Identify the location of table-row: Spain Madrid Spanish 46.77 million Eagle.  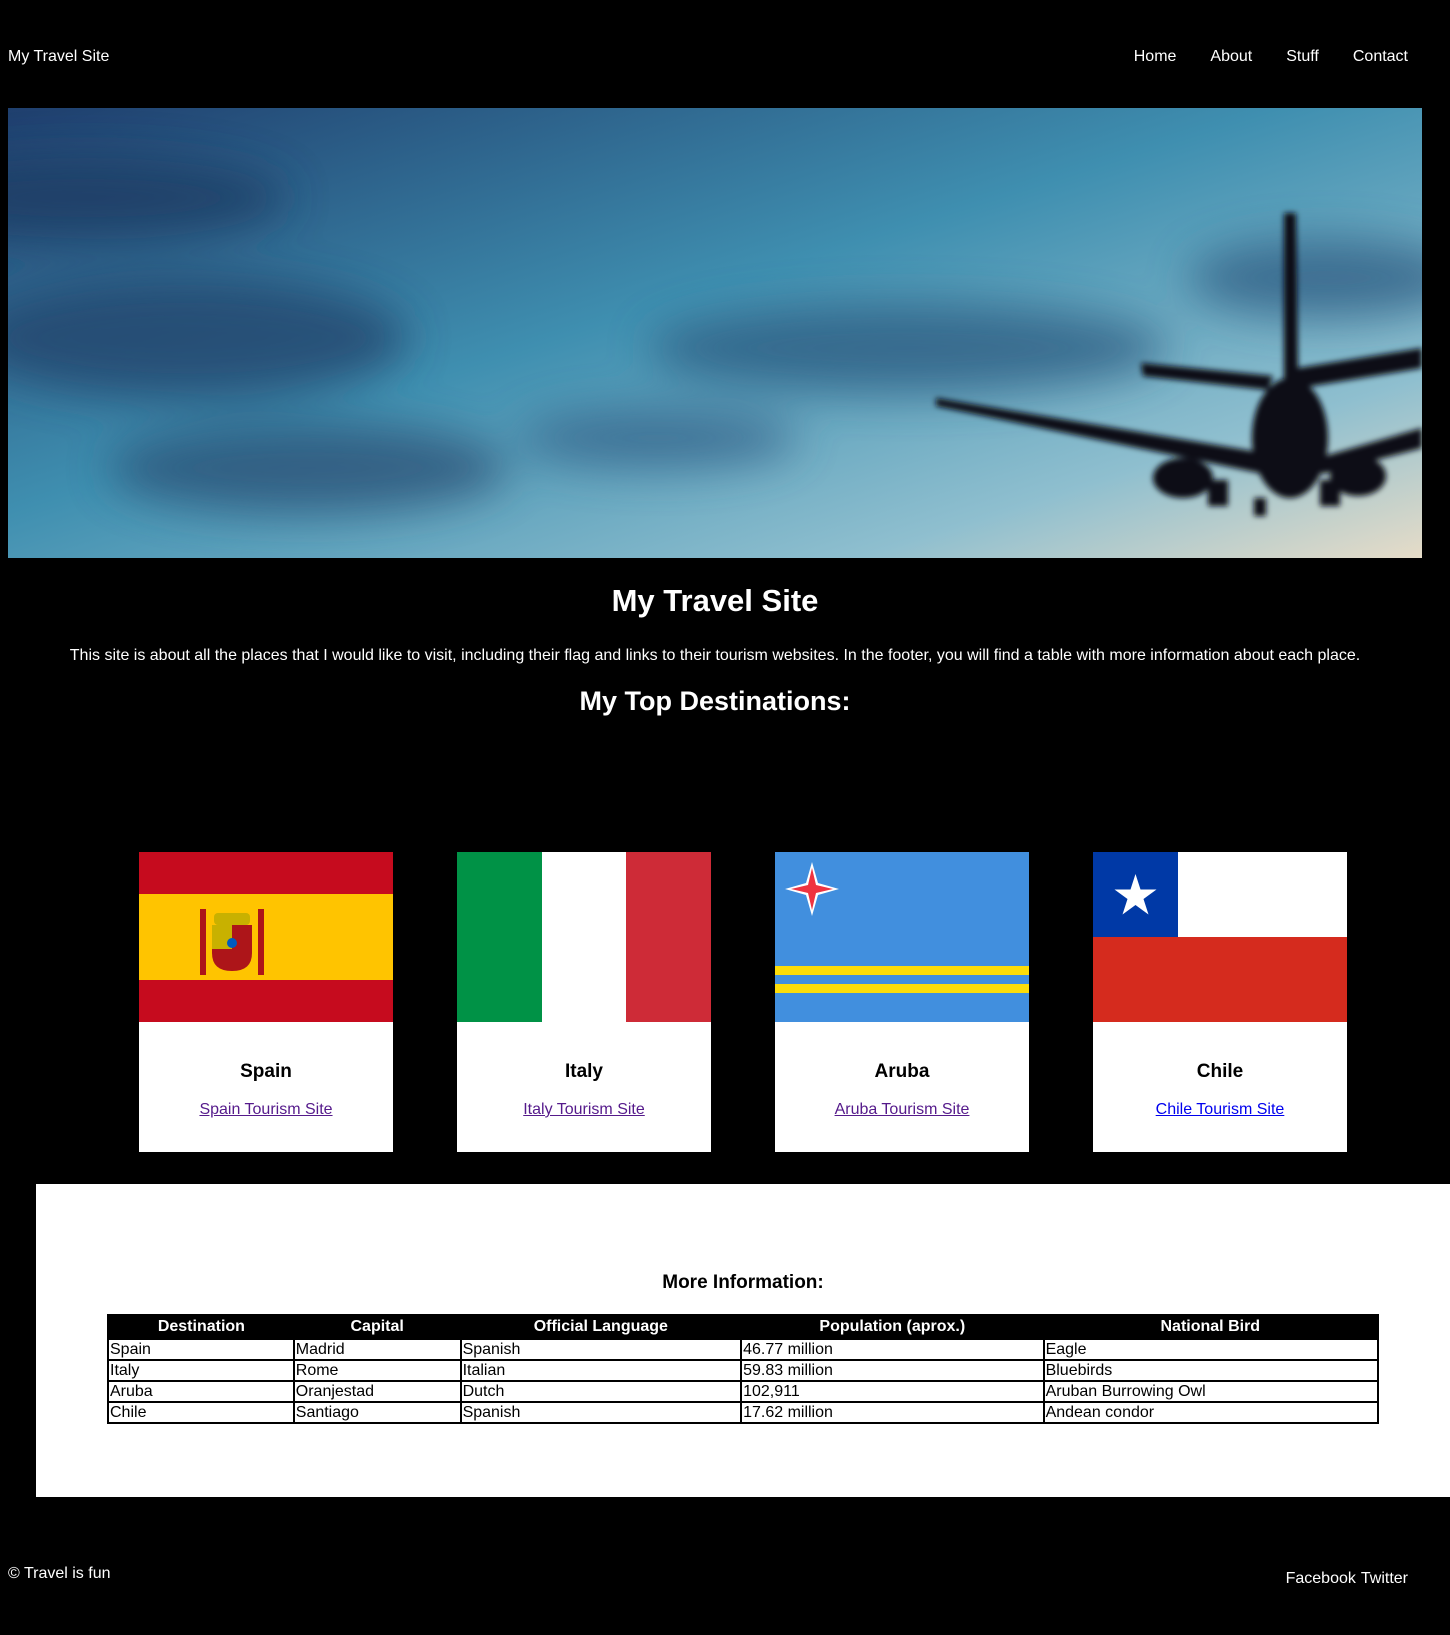
(743, 1349).